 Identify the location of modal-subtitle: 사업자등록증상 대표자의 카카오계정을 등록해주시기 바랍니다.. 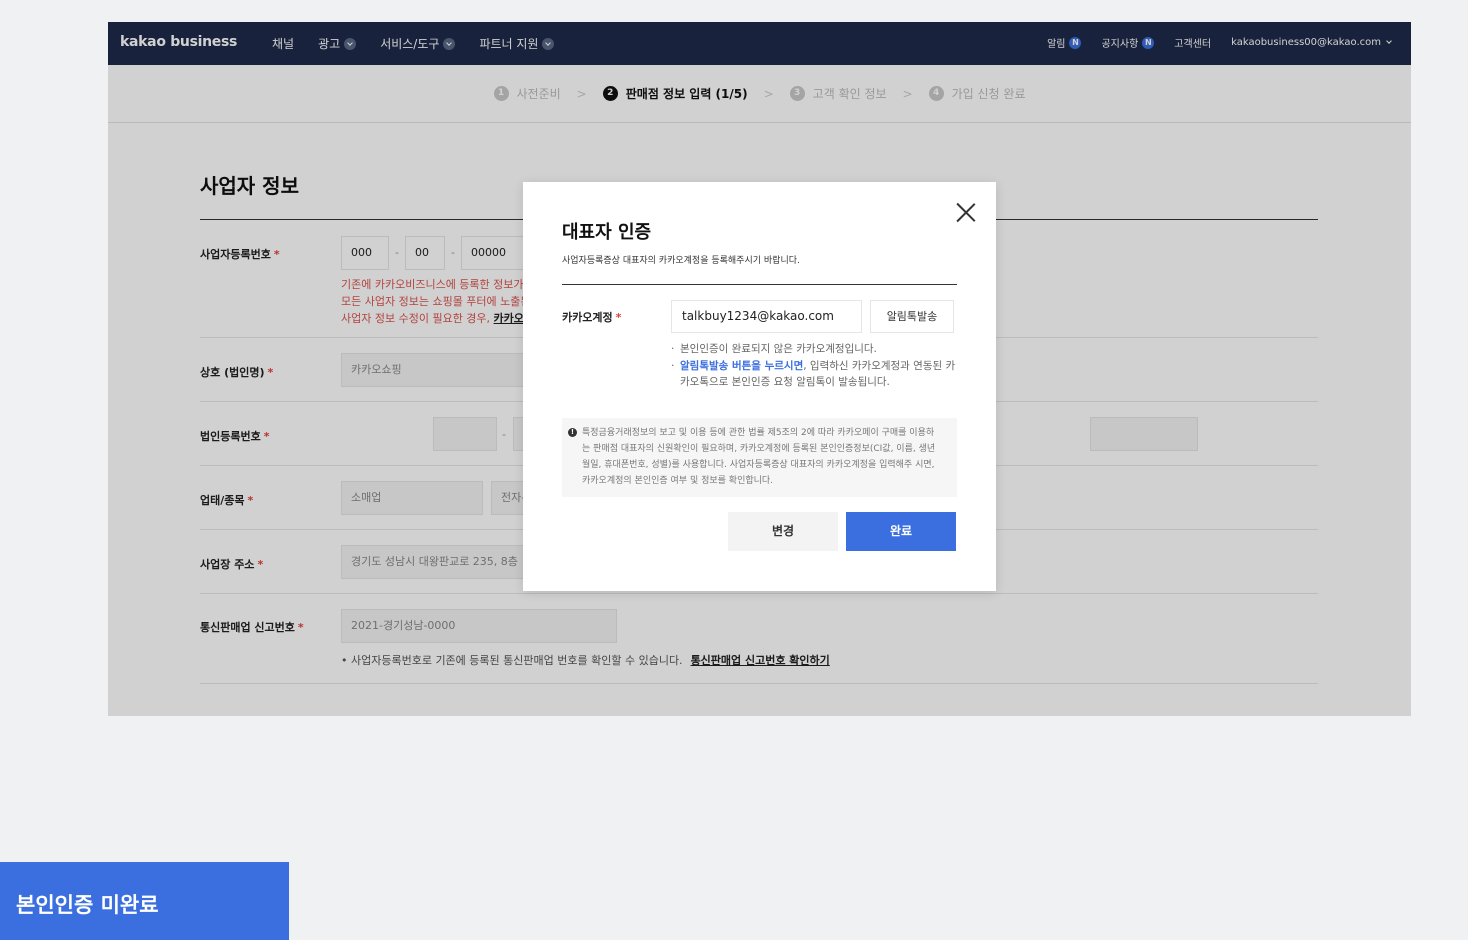
(681, 261).